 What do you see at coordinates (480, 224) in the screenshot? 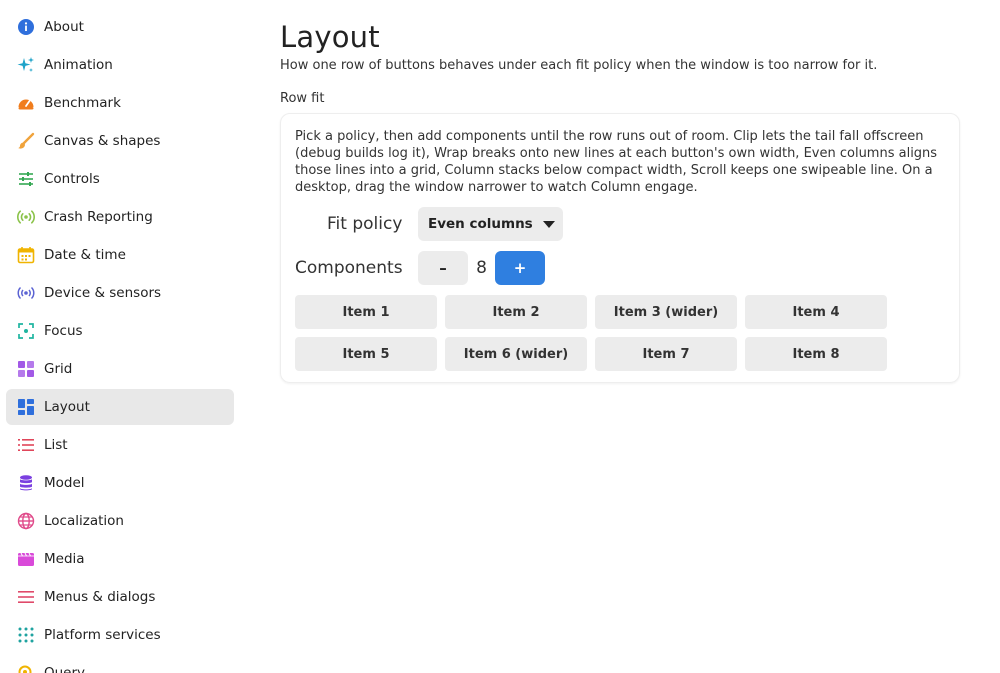
I see `fit-policy-value: Even columns` at bounding box center [480, 224].